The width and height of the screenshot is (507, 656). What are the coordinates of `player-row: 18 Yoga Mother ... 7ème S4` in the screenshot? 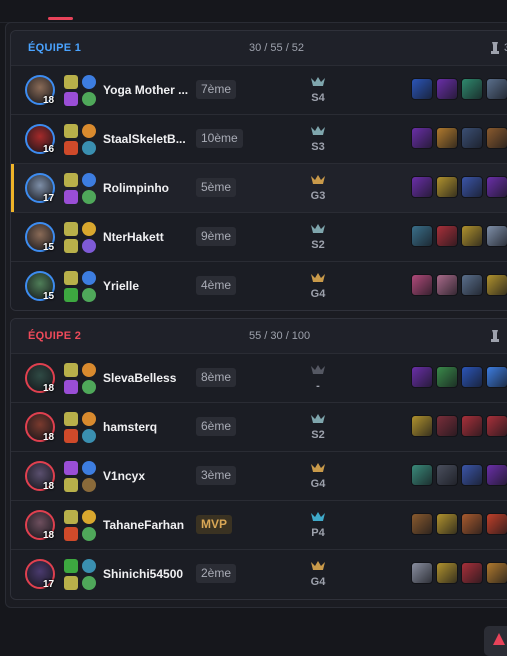 It's located at (259, 89).